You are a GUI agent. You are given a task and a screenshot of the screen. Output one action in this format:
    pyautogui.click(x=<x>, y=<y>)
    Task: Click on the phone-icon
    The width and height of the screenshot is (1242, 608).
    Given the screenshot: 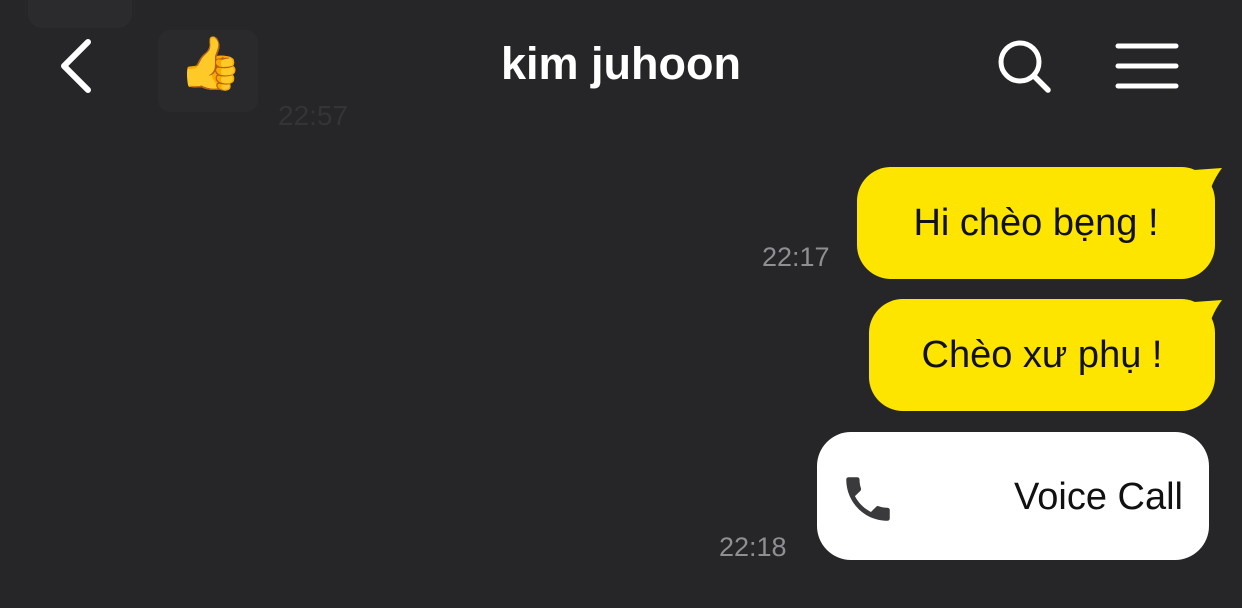 What is the action you would take?
    pyautogui.click(x=868, y=499)
    